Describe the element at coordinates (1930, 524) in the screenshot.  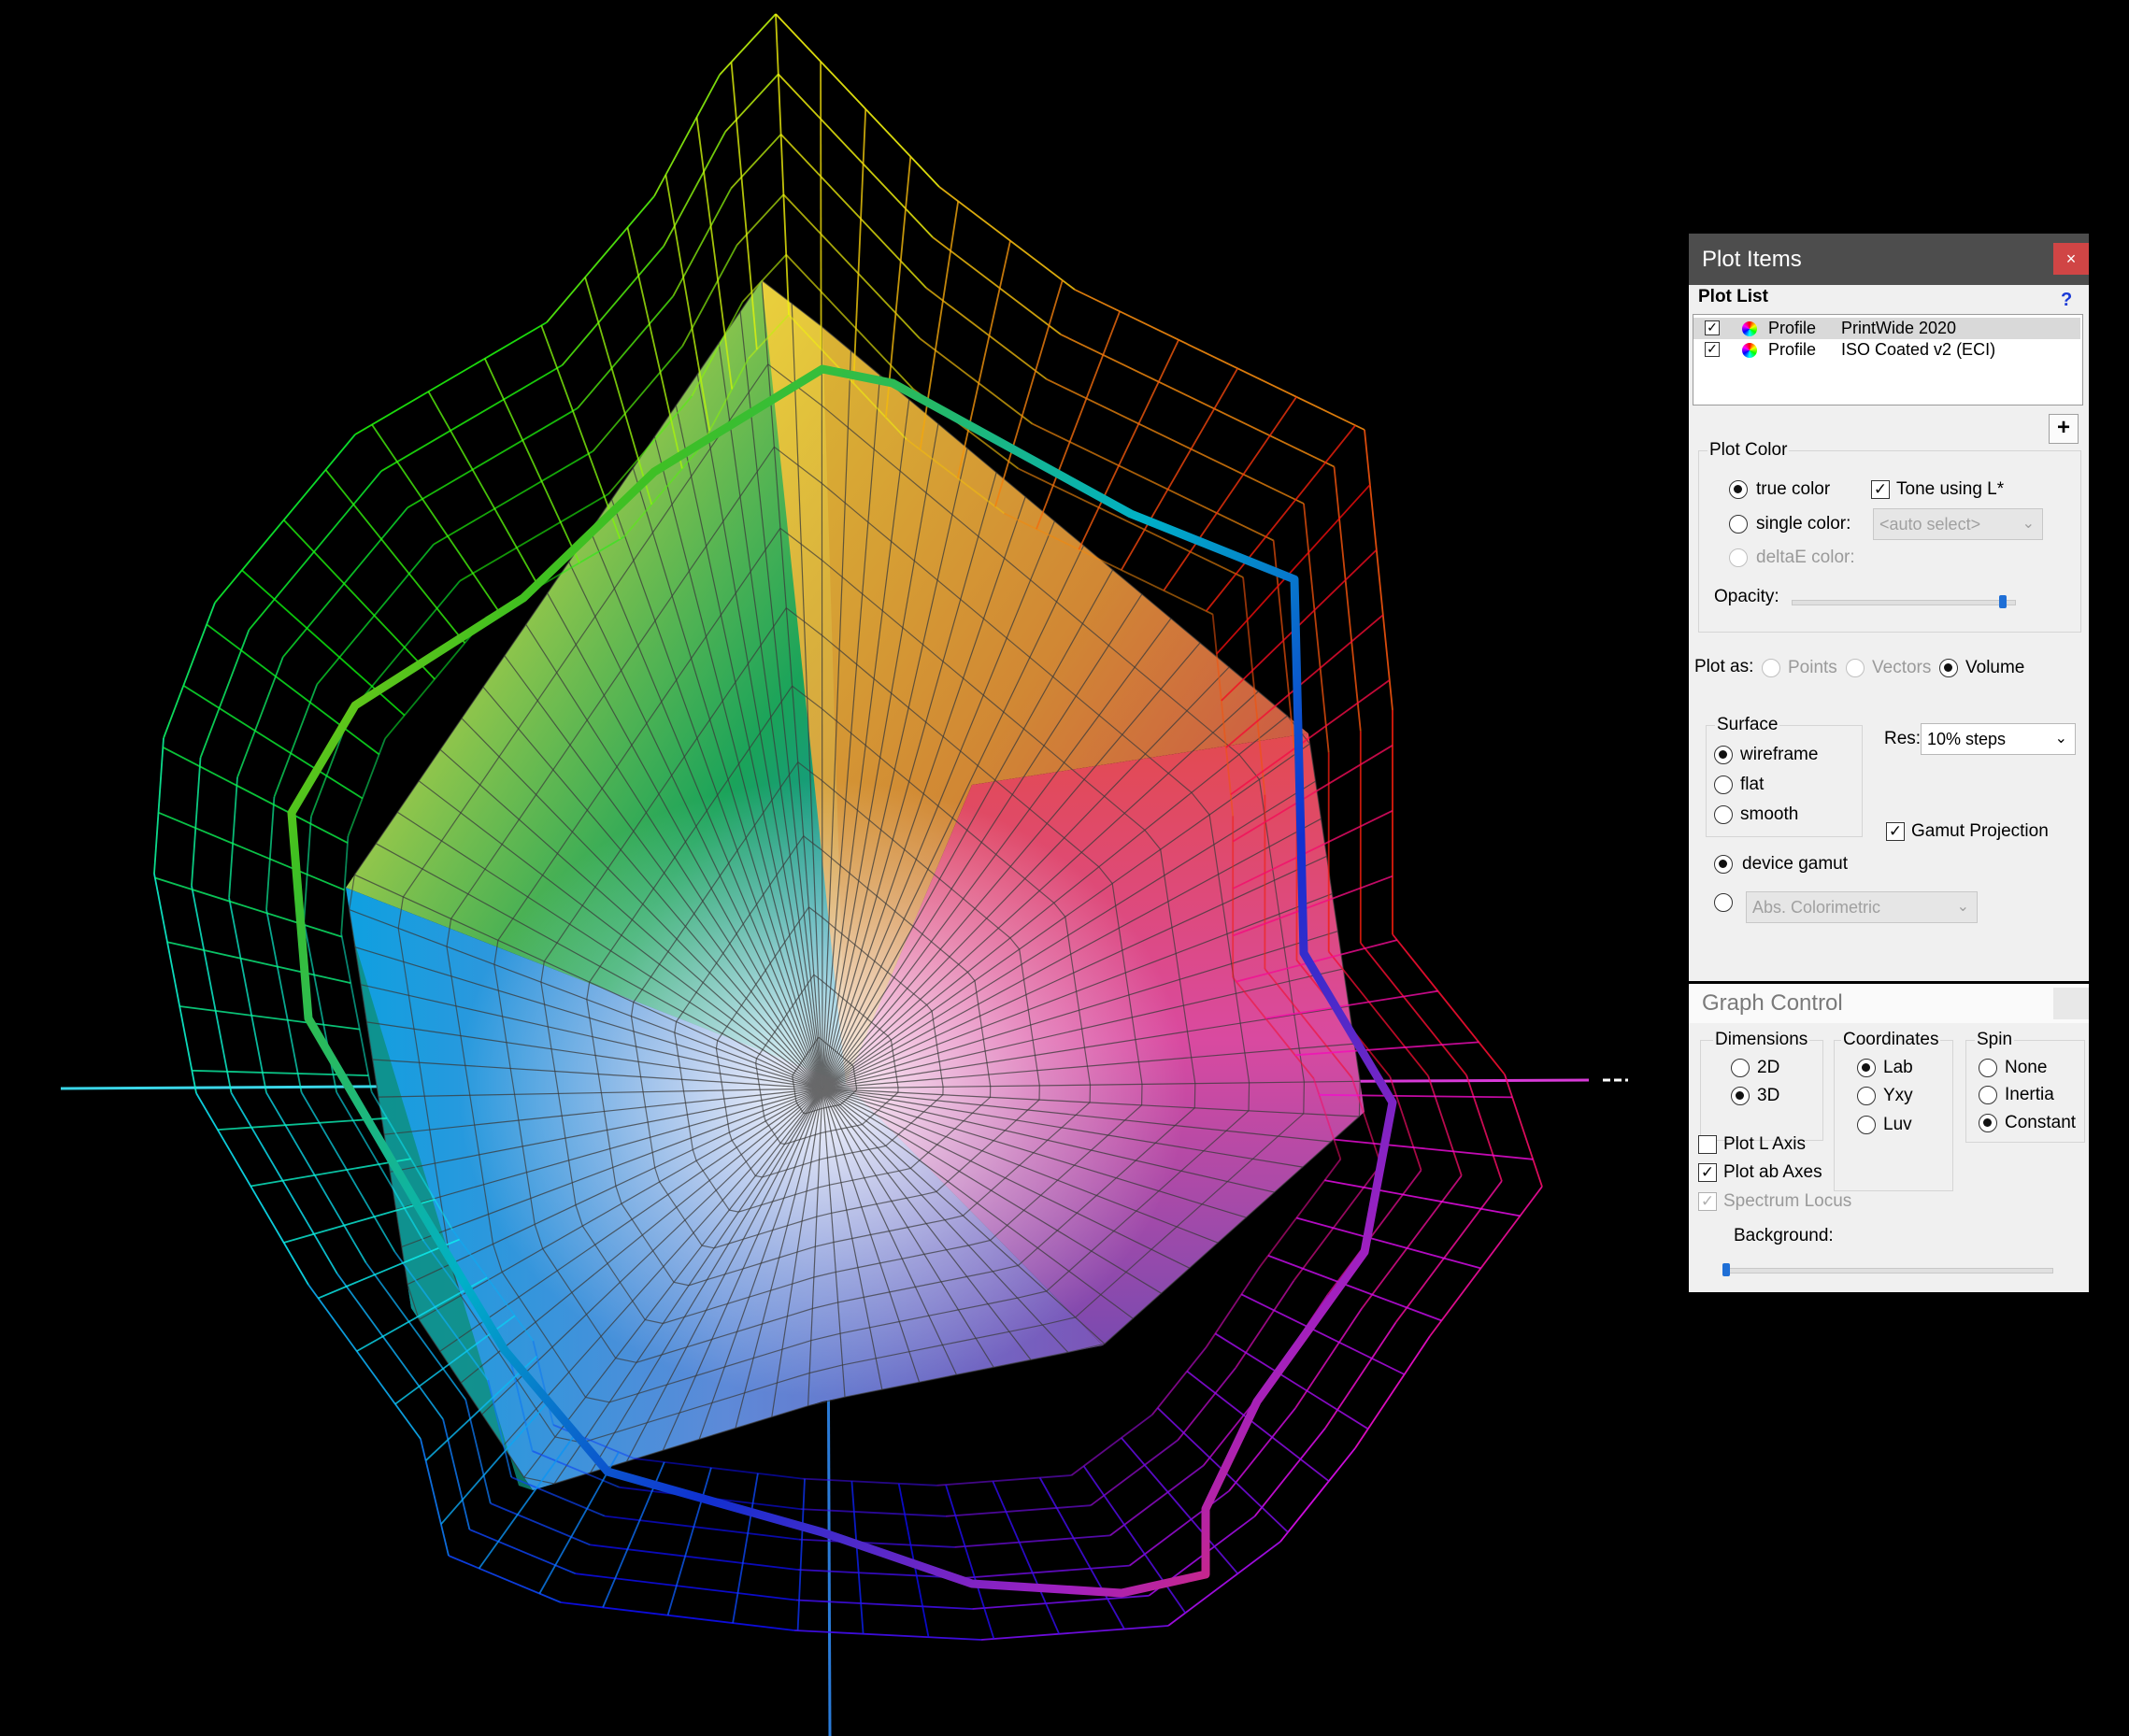
I see `single-color-select-value: <auto select>` at that location.